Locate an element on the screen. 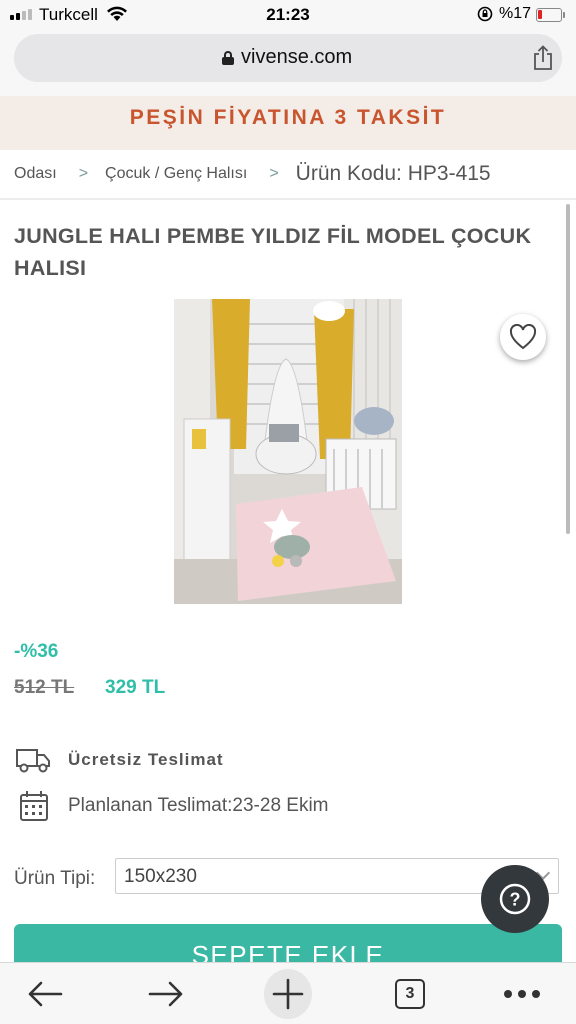  discount-badge: -%36 is located at coordinates (36, 651).